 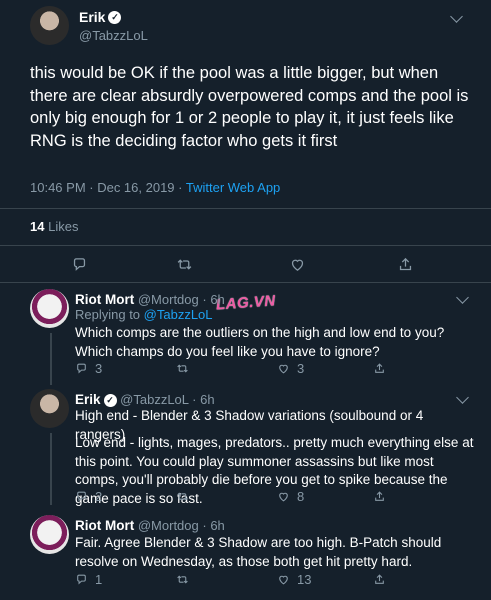 What do you see at coordinates (275, 368) in the screenshot?
I see `reply-actions: 3 3` at bounding box center [275, 368].